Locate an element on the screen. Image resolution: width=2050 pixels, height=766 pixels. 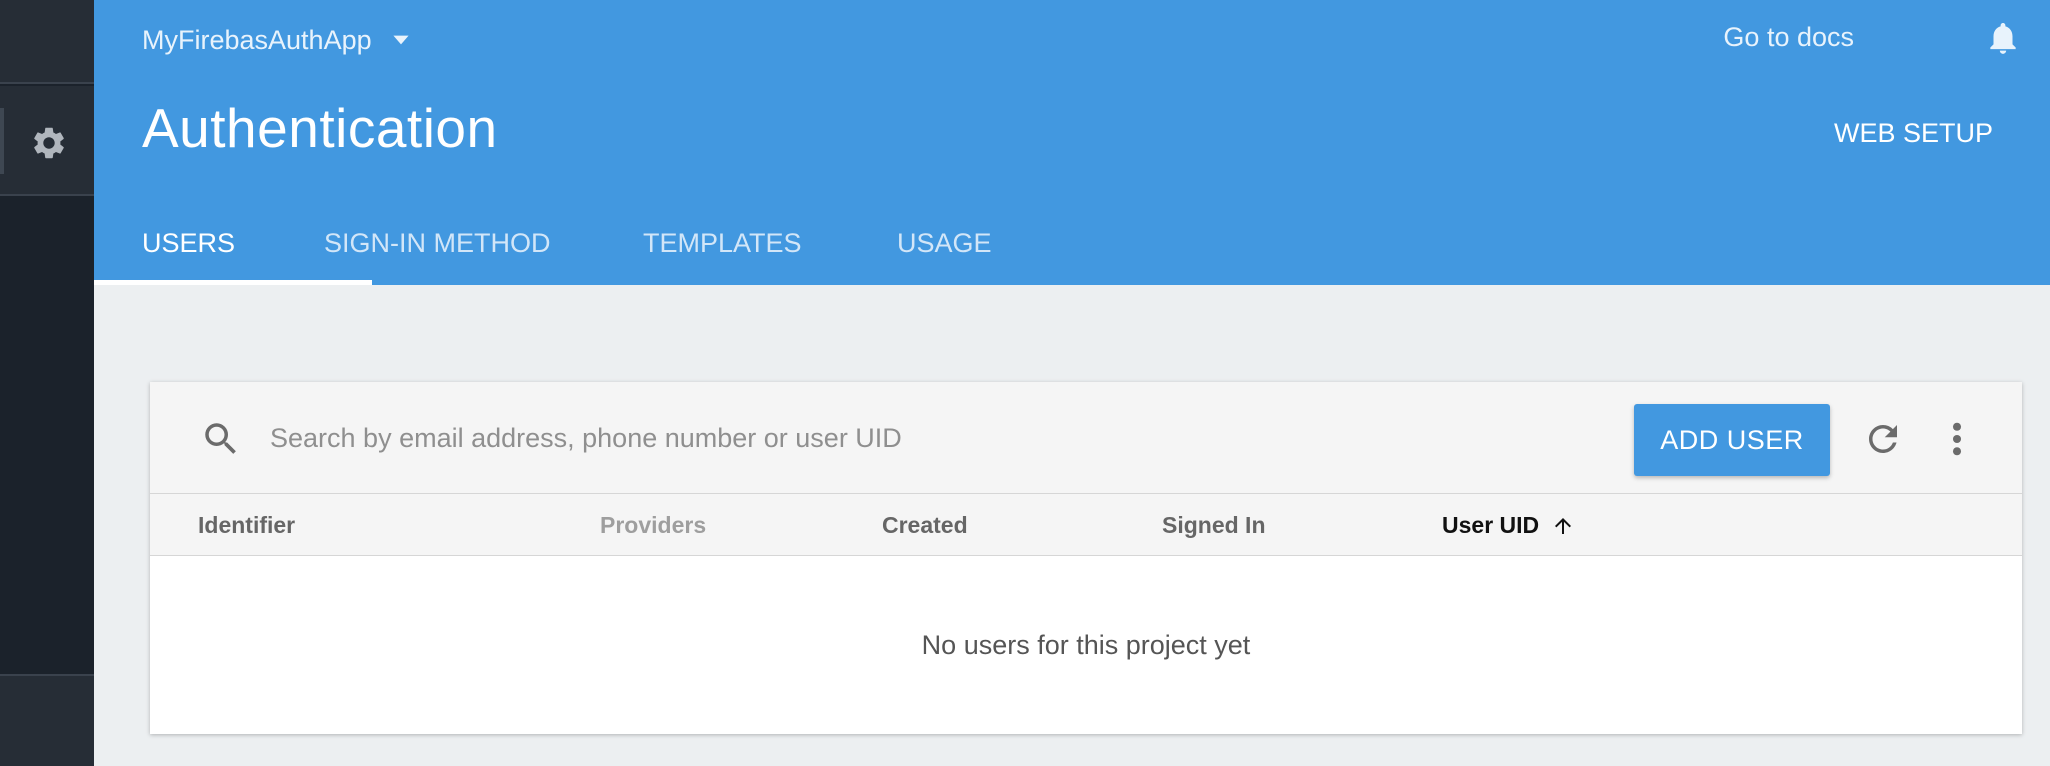
column-providers: Providers is located at coordinates (653, 525).